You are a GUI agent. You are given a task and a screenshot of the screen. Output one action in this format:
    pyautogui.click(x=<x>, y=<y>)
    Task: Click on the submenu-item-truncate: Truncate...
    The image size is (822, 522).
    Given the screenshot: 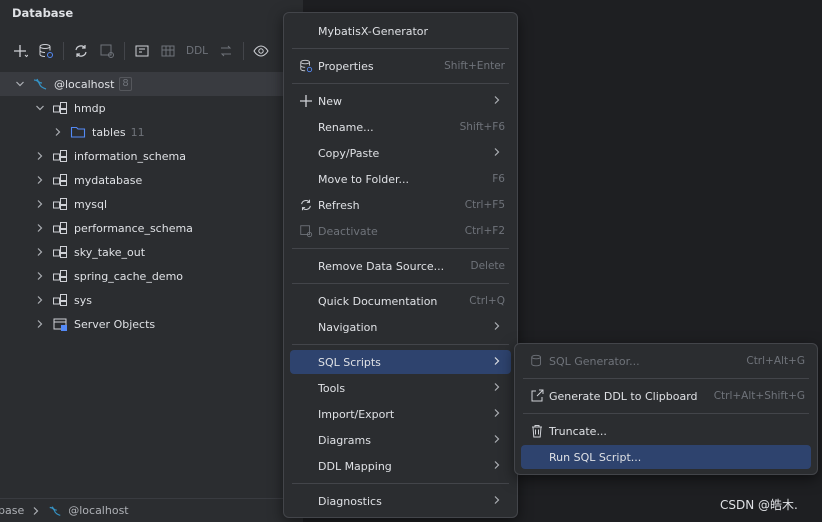 What is the action you would take?
    pyautogui.click(x=666, y=431)
    